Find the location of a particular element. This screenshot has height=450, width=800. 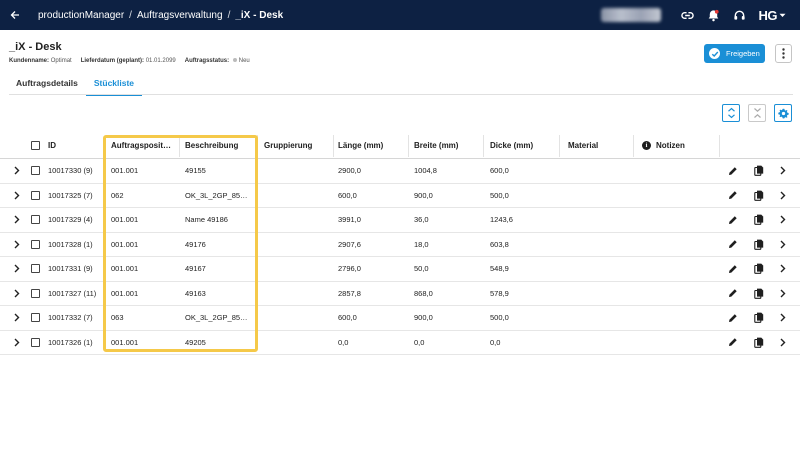

column-header-notes: i Notizen is located at coordinates (677, 145).